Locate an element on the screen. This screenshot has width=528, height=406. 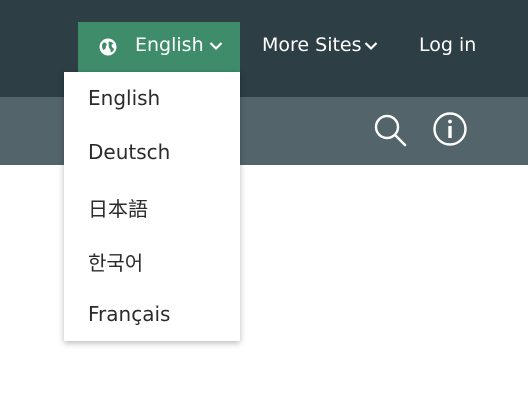
language-option-korean: 한국어 is located at coordinates (115, 261).